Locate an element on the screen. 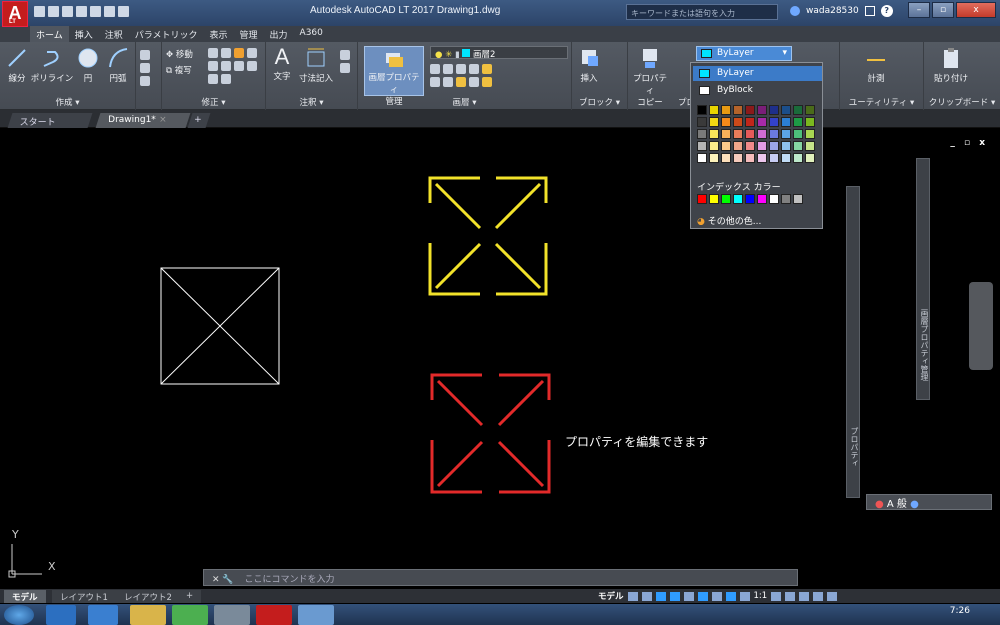  text-button: A 文字 is located at coordinates (282, 63).